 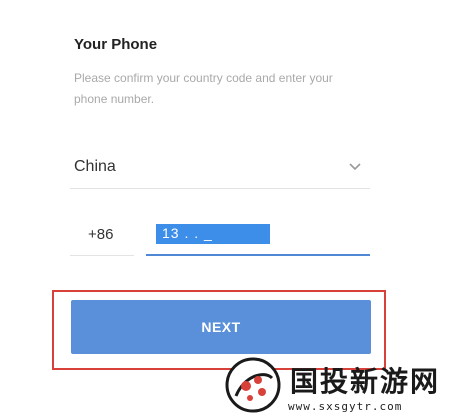 What do you see at coordinates (355, 167) in the screenshot?
I see `chevron-down-icon` at bounding box center [355, 167].